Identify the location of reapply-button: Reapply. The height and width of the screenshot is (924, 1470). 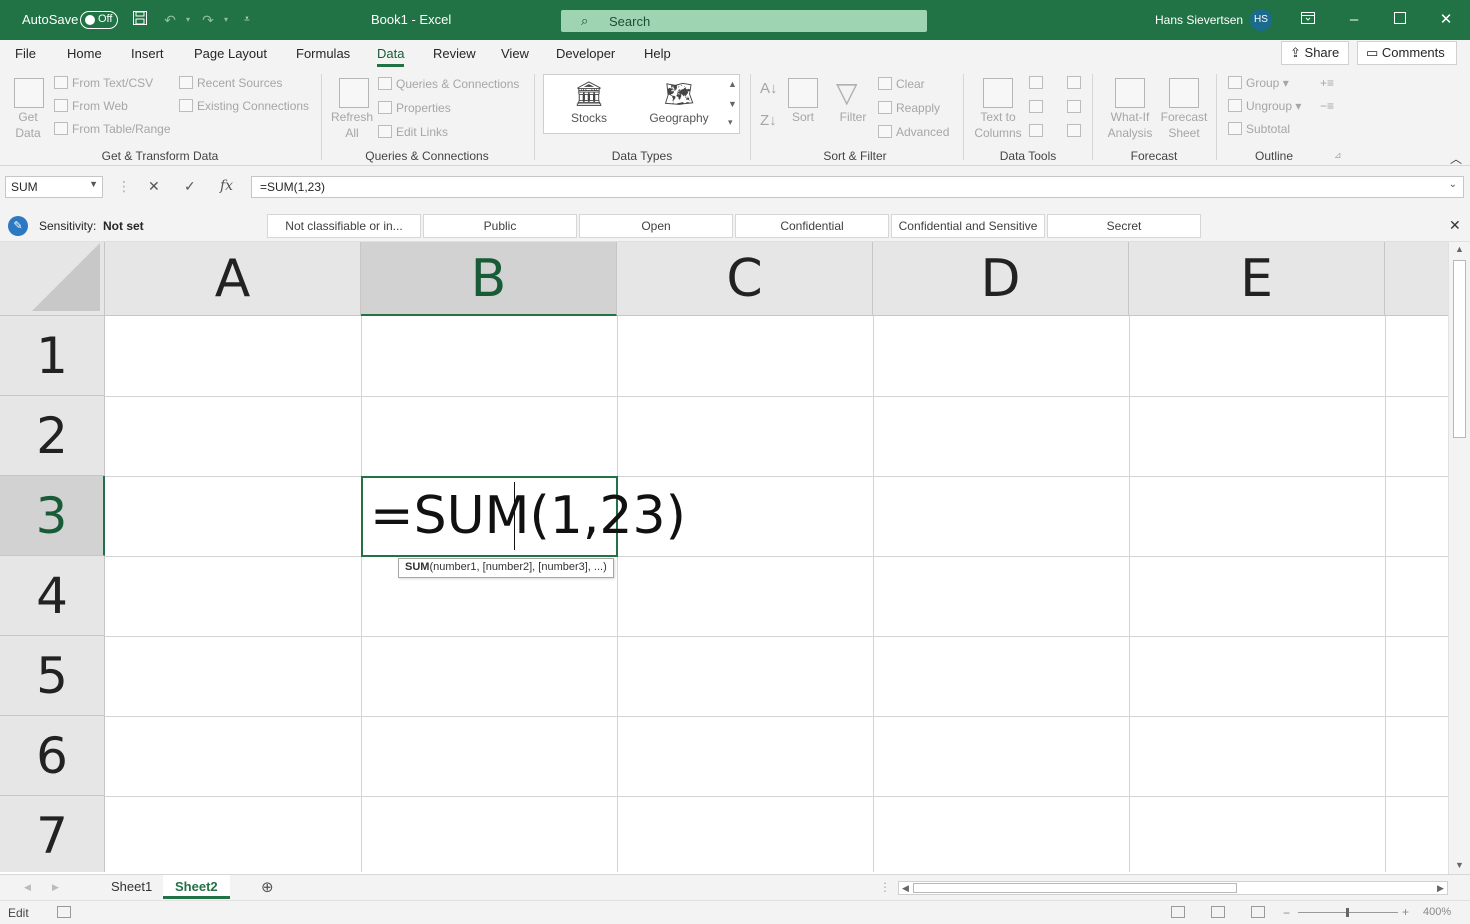
(909, 108).